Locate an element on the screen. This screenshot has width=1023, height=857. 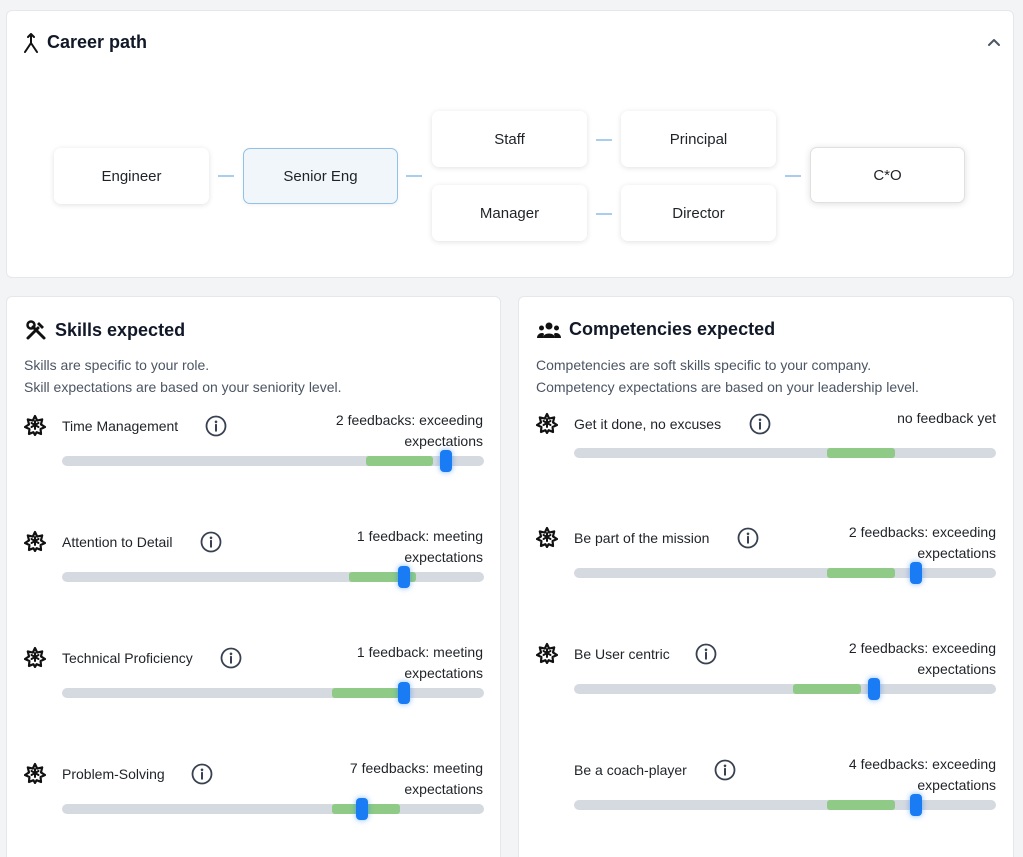
tools-icon is located at coordinates (36, 330).